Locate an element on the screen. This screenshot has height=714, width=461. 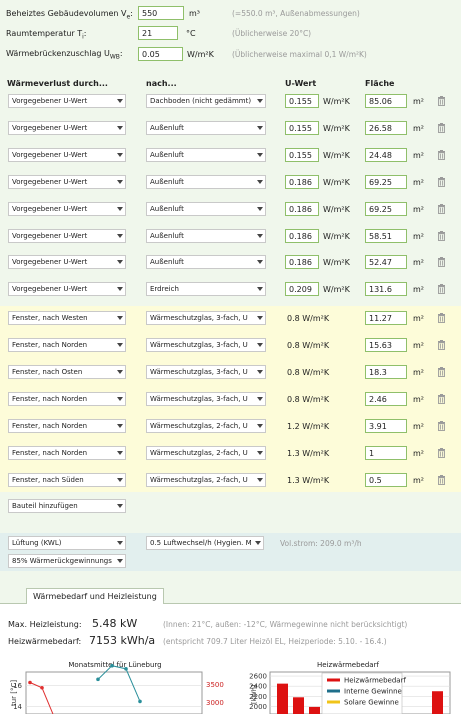
max-power-value: 5.48 kW is located at coordinates (115, 623).